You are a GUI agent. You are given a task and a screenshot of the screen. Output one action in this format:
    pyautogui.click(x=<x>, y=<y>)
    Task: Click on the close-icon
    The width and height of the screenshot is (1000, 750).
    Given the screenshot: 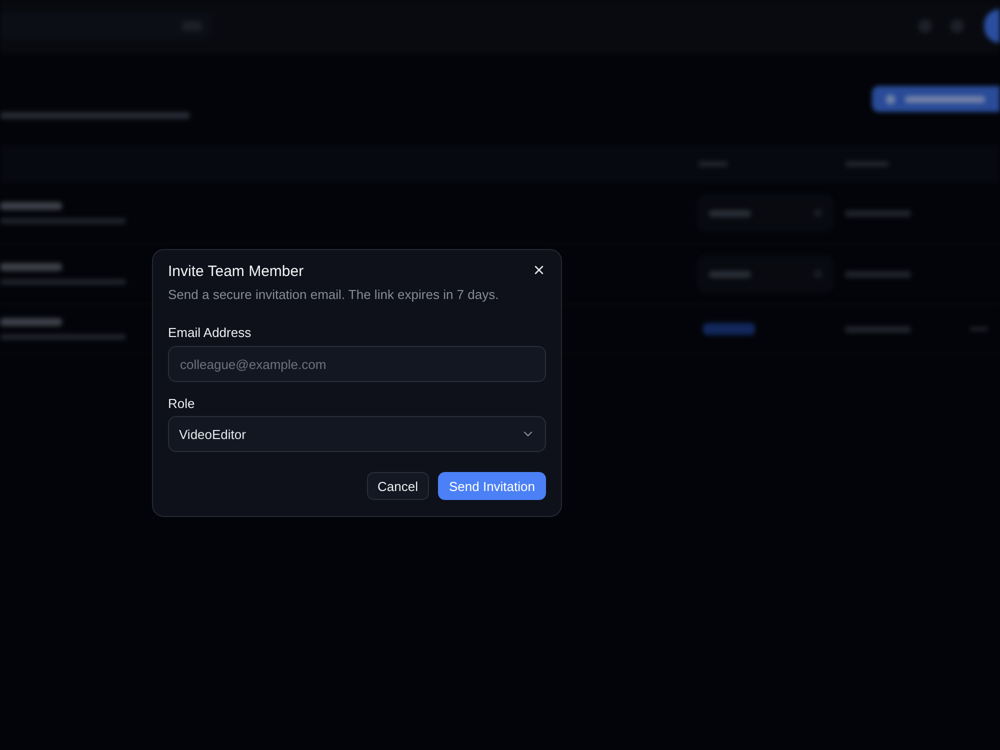 What is the action you would take?
    pyautogui.click(x=539, y=270)
    